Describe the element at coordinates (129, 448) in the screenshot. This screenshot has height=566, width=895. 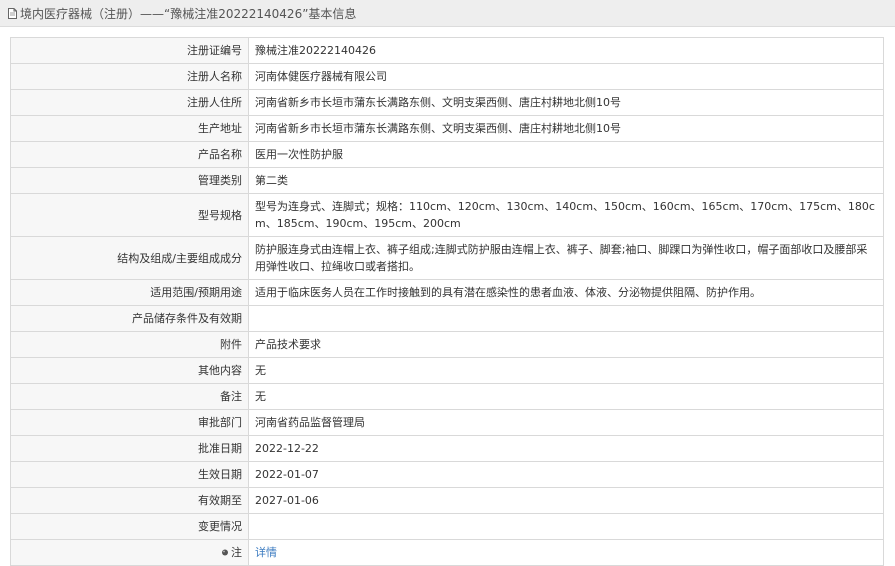
I see `field-label: 批准日期` at that location.